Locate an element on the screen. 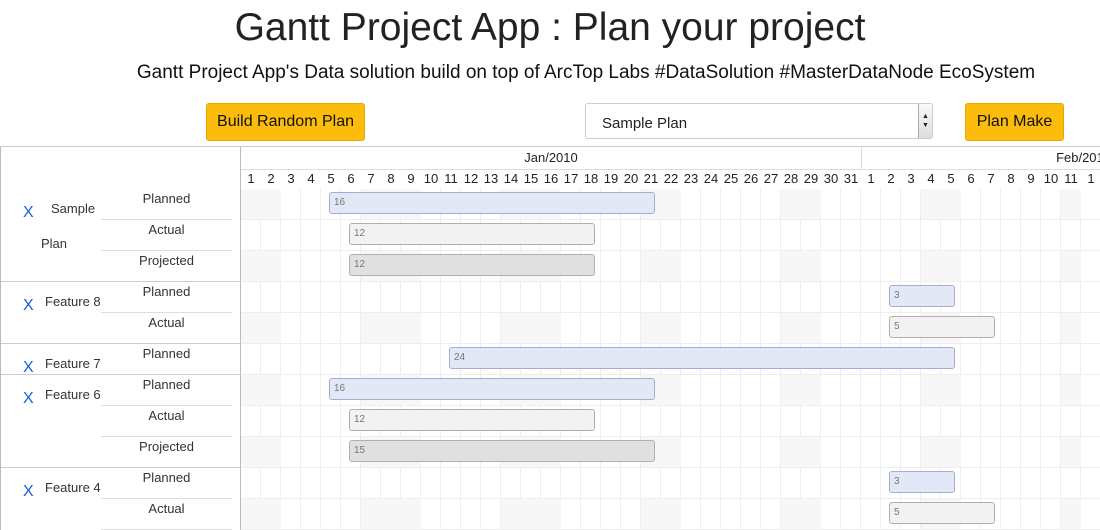 The height and width of the screenshot is (530, 1100). day-label: 31 is located at coordinates (851, 178).